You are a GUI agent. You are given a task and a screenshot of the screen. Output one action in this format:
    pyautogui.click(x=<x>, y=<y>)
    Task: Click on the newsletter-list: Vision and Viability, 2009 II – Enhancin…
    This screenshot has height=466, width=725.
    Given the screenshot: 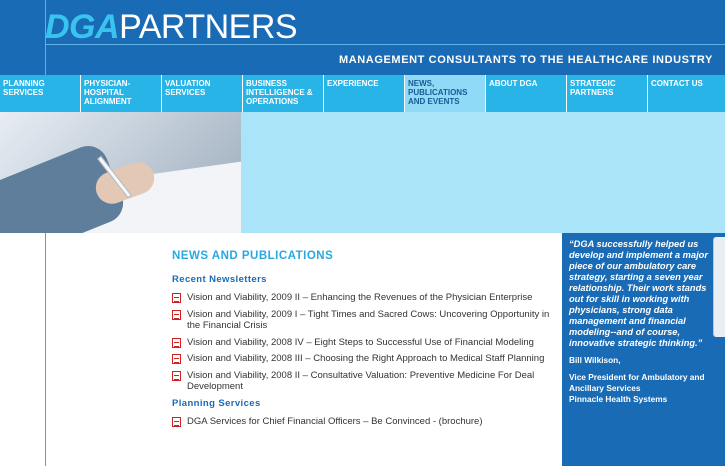 What is the action you would take?
    pyautogui.click(x=362, y=342)
    